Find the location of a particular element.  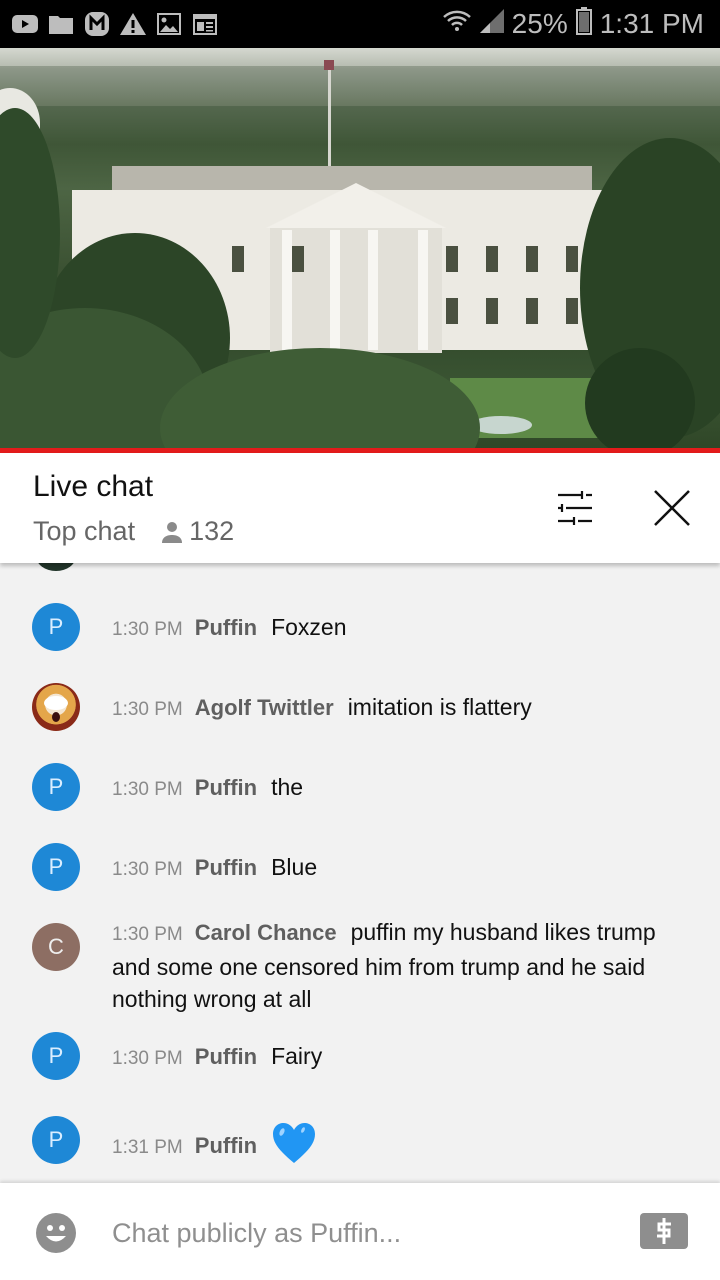

viewer-count: 132 is located at coordinates (197, 531).